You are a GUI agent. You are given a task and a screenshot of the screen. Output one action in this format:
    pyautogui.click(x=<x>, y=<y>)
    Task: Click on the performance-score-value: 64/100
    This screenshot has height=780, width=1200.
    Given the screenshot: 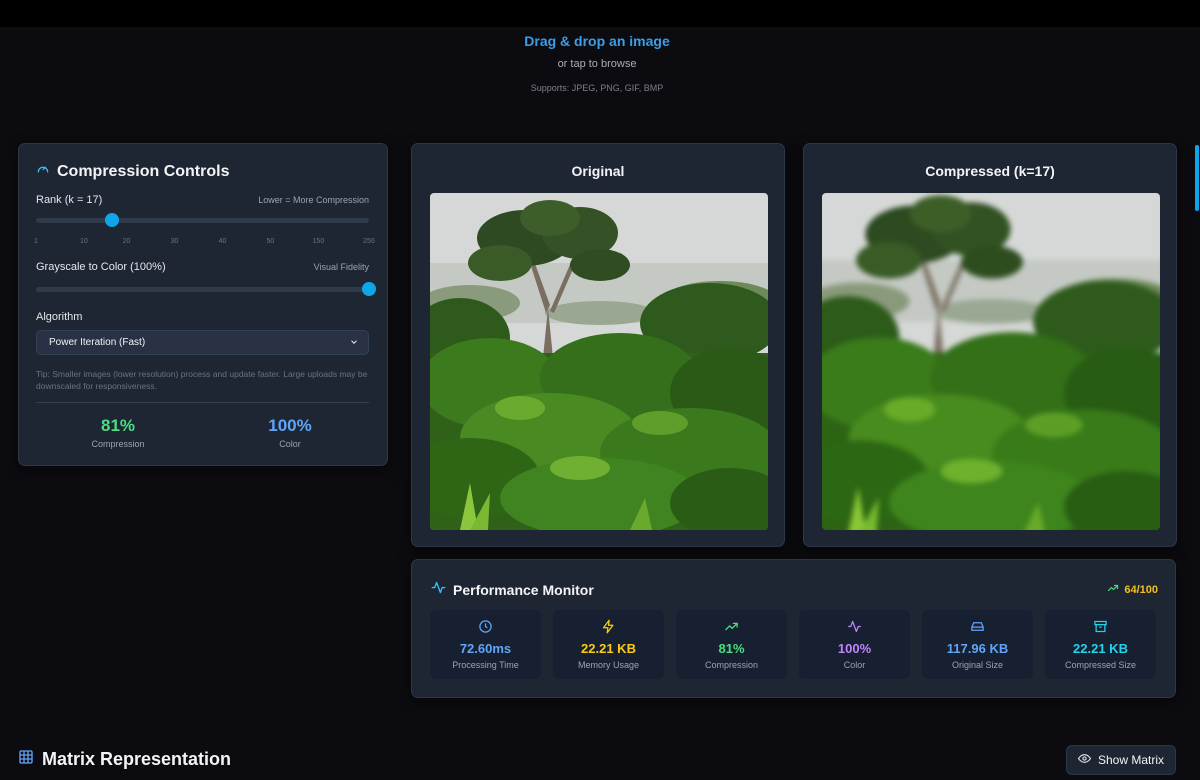 What is the action you would take?
    pyautogui.click(x=1141, y=589)
    